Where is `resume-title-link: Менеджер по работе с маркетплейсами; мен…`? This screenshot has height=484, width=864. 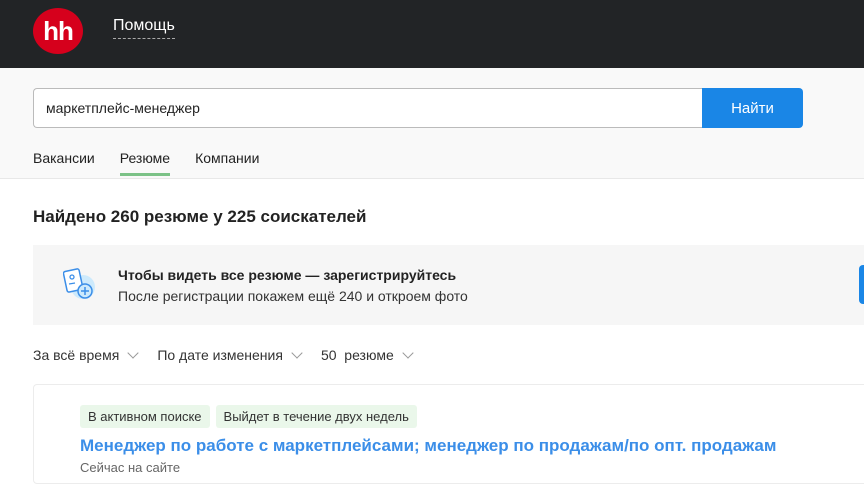 resume-title-link: Менеджер по работе с маркетплейсами; мен… is located at coordinates (428, 446).